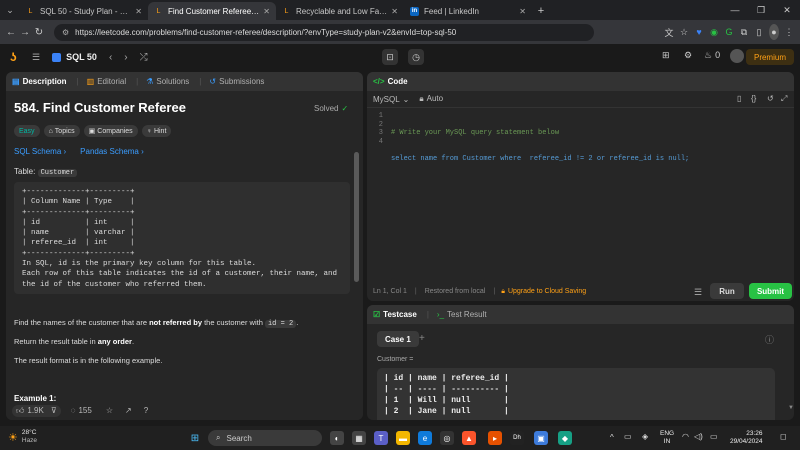 This screenshot has height=450, width=800. What do you see at coordinates (462, 314) in the screenshot?
I see `tab-test-result: ›_ Test Result` at bounding box center [462, 314].